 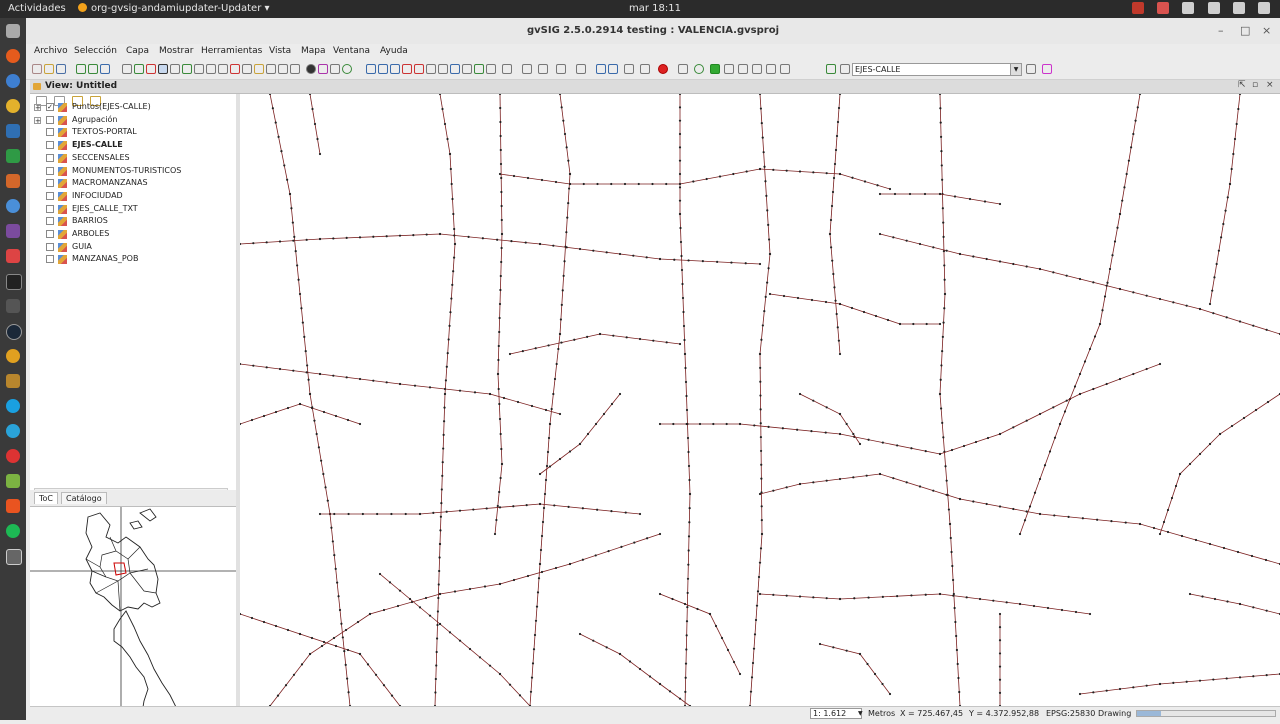 What do you see at coordinates (507, 69) in the screenshot?
I see `link-icon` at bounding box center [507, 69].